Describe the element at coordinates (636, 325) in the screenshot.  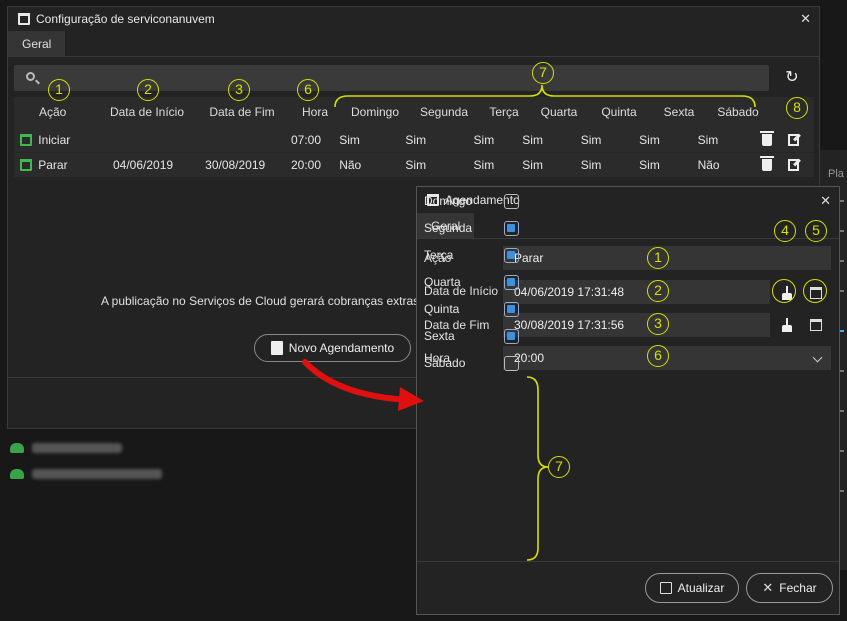
I see `fim-field: 30/08/2019 17:31:56` at that location.